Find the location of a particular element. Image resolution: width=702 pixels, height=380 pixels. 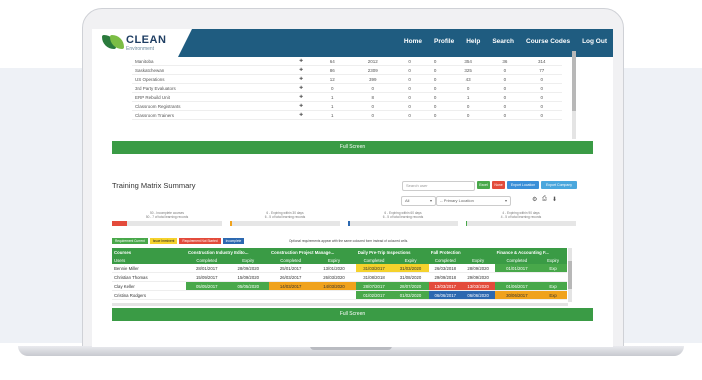

matrix-cell: 14/03/2020 is located at coordinates (334, 286).